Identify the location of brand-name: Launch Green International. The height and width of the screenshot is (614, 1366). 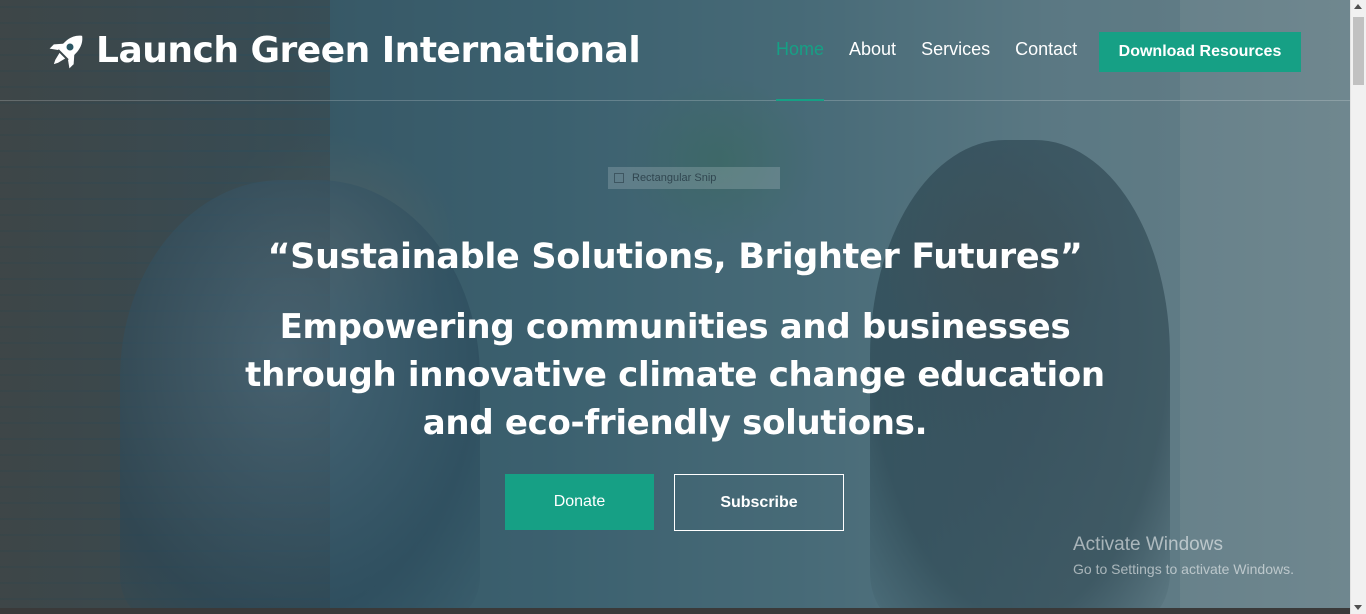
(368, 50).